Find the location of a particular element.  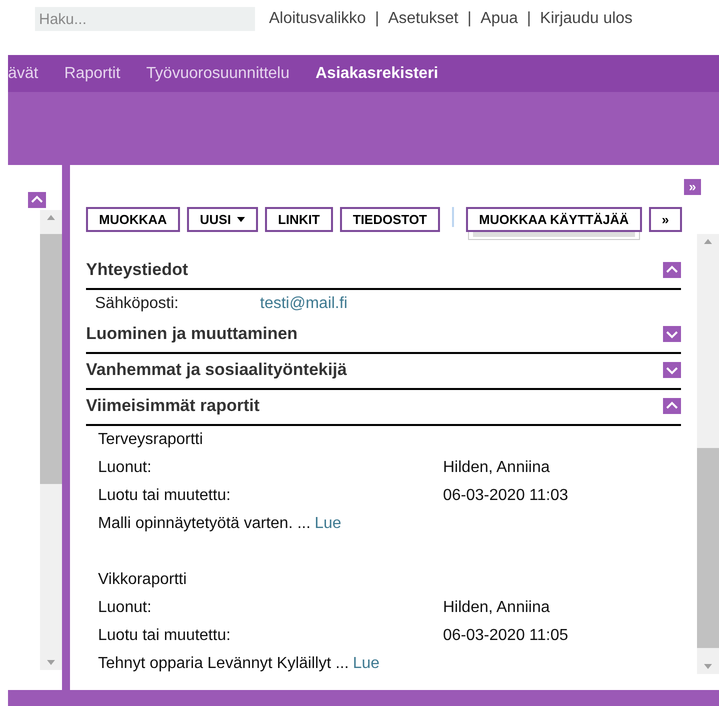

nav-tab: Työvuorosuunnittelu is located at coordinates (218, 74).